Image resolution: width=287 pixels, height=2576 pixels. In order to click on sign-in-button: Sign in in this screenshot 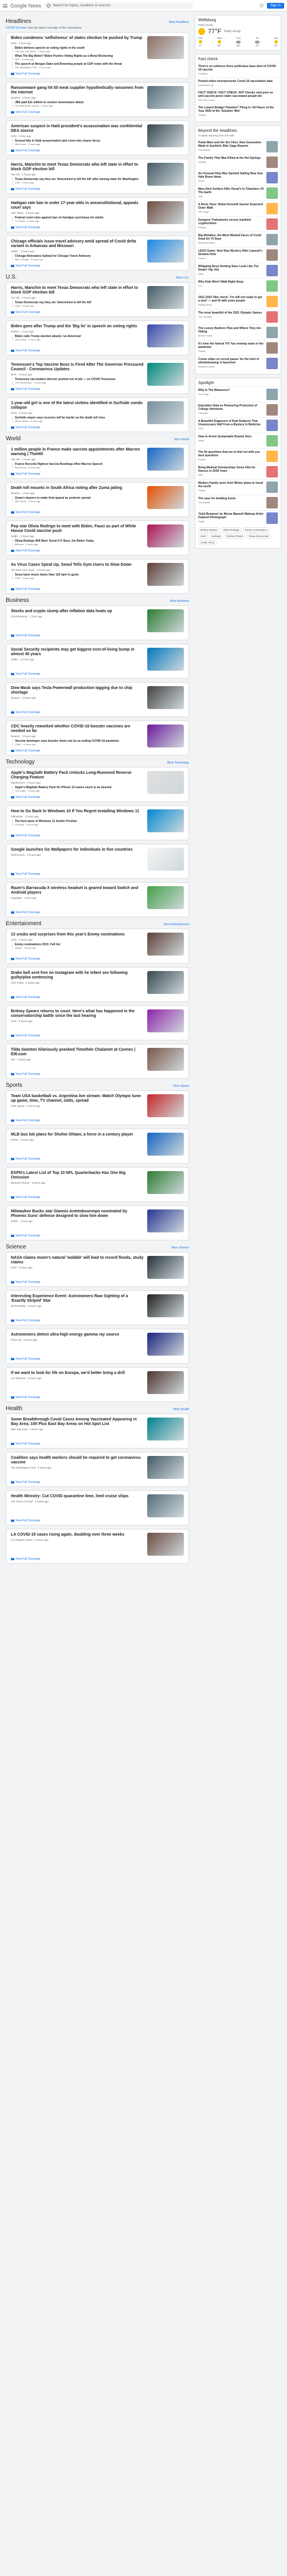, I will do `click(275, 5)`.